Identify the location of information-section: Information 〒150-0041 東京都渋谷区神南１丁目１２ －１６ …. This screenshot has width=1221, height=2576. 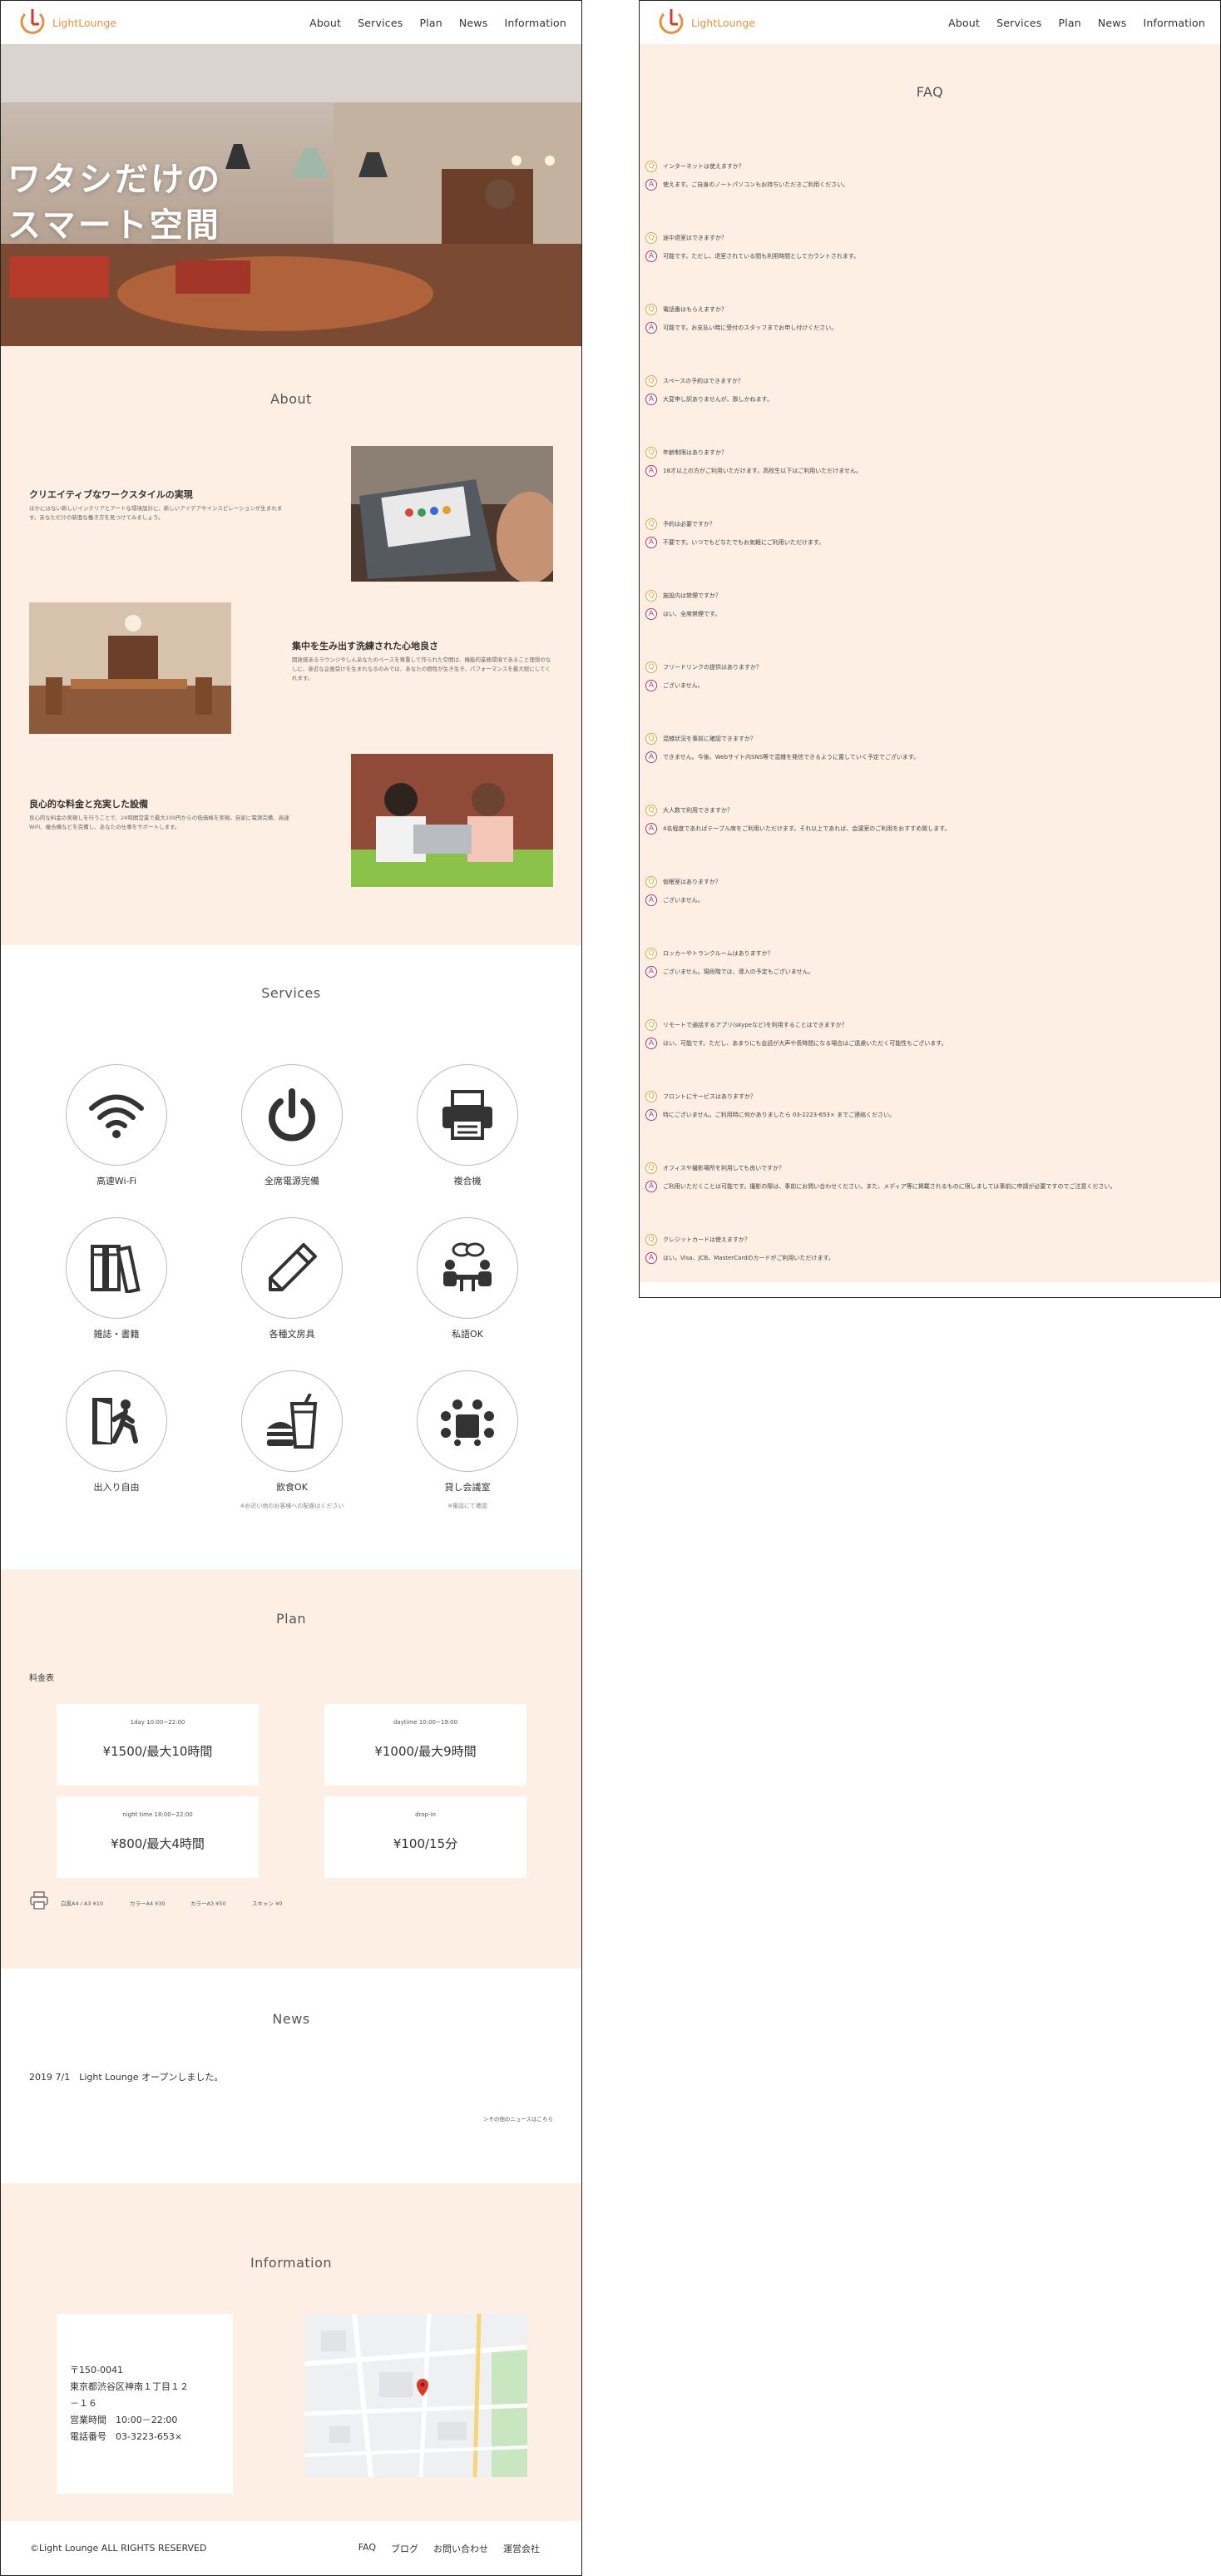
(291, 2353).